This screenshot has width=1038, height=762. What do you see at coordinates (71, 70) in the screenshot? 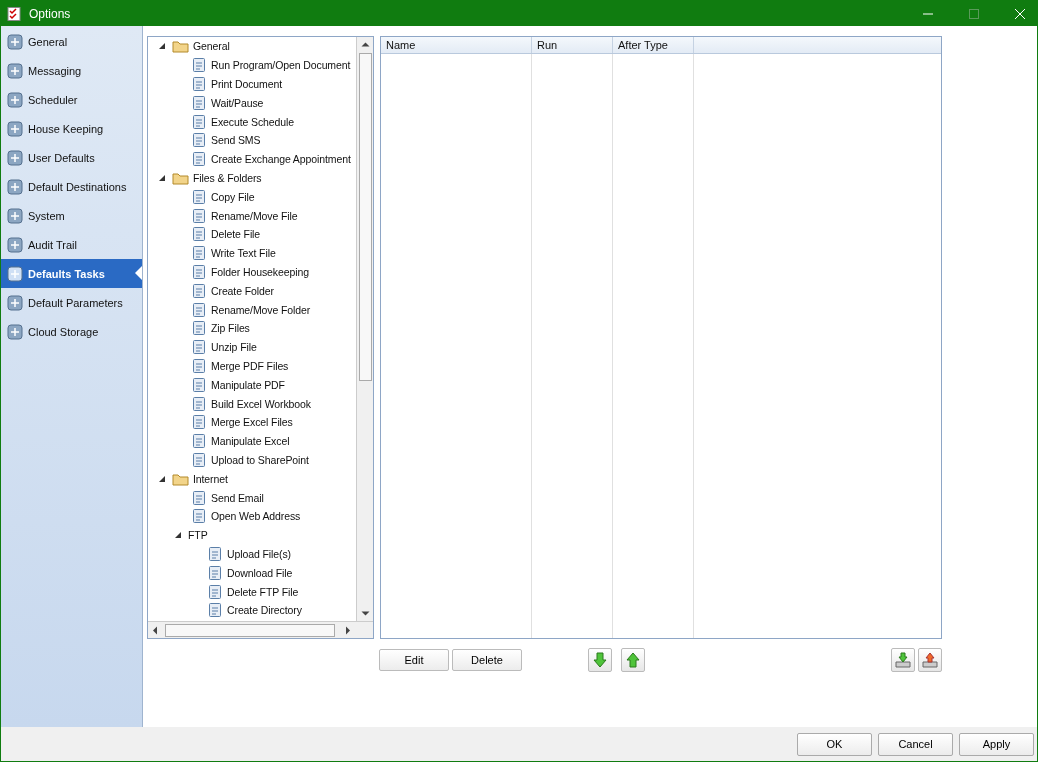
I see `sidebar-item: Messaging` at bounding box center [71, 70].